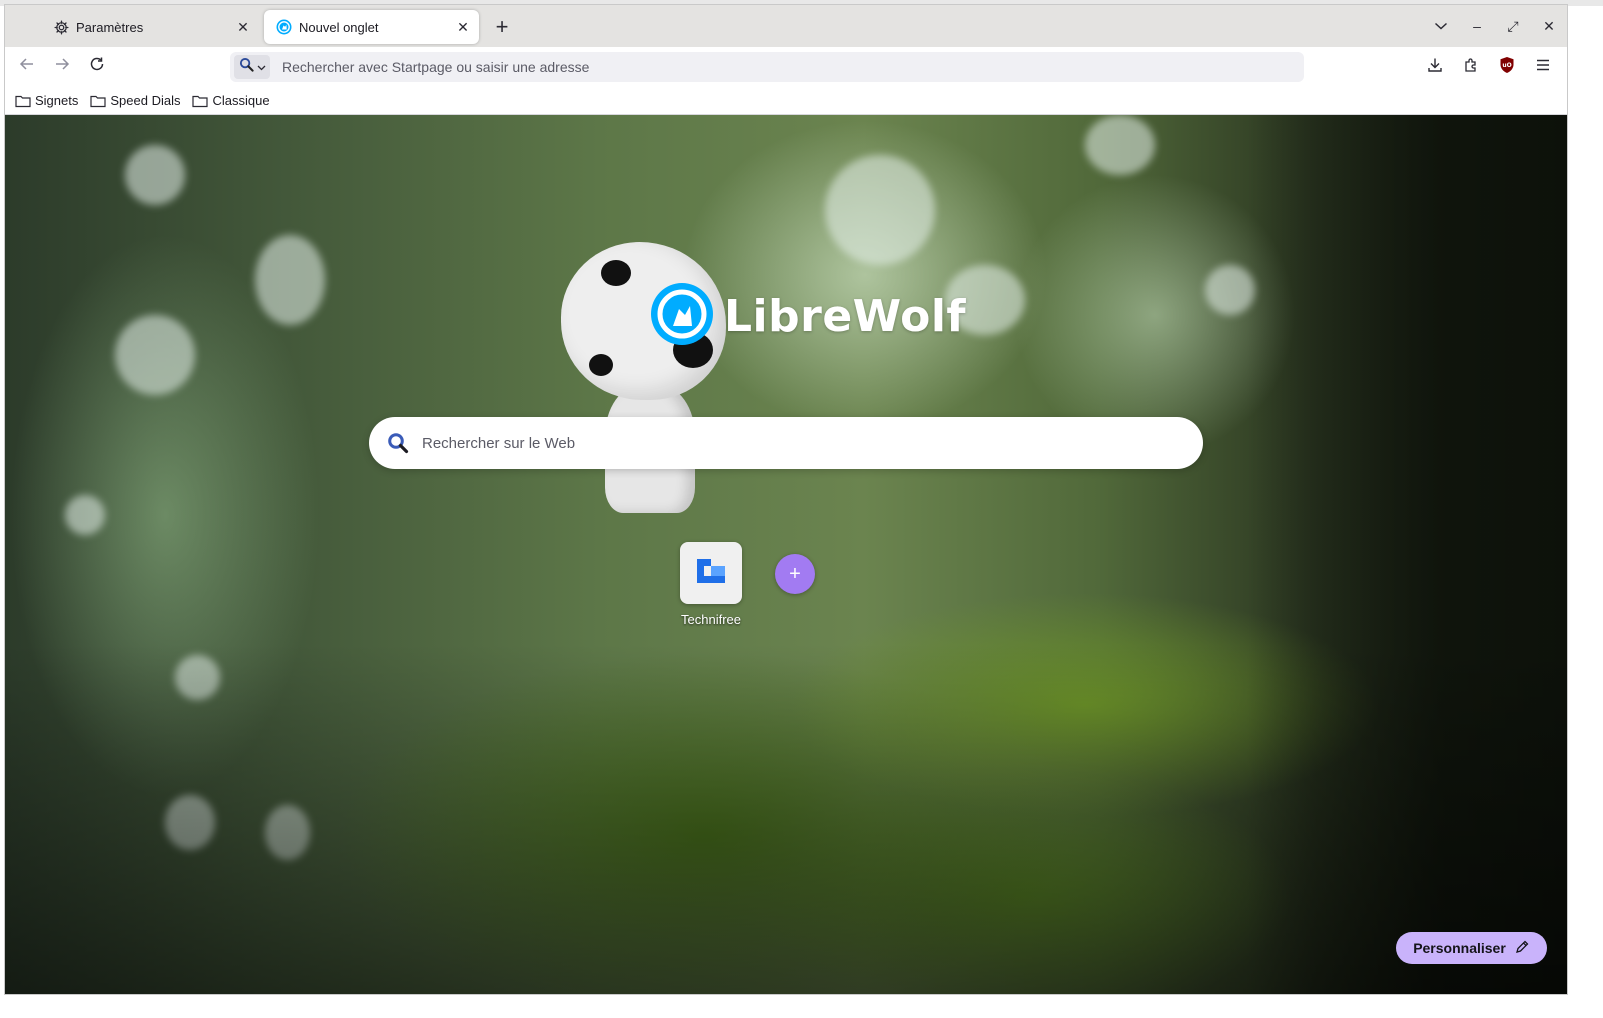 The width and height of the screenshot is (1603, 1018). What do you see at coordinates (711, 619) in the screenshot?
I see `shortcut-label: Technifree` at bounding box center [711, 619].